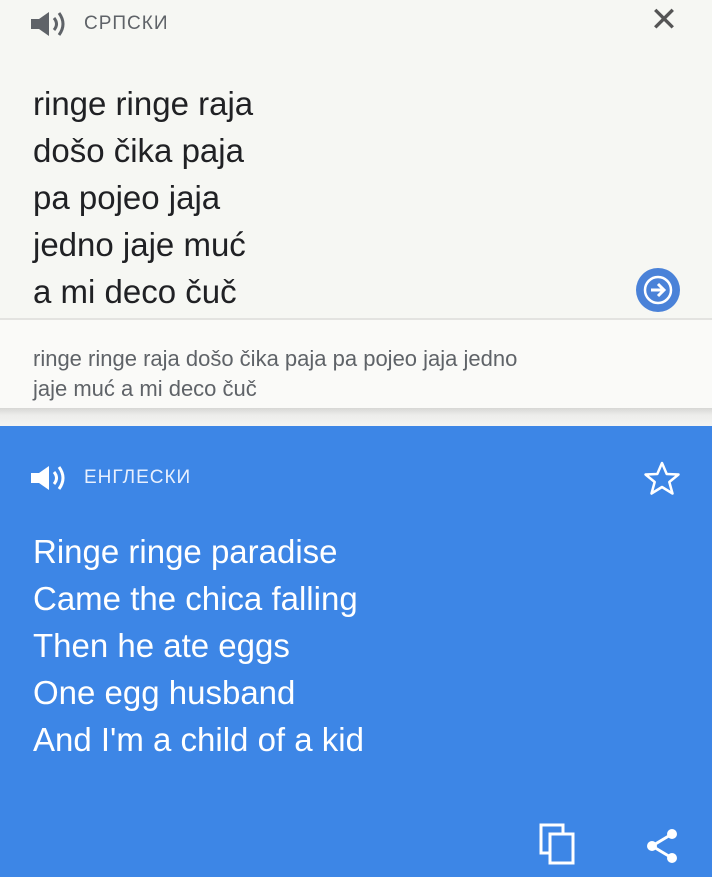  Describe the element at coordinates (161, 645) in the screenshot. I see `translation-line: Then he ate eggs` at that location.